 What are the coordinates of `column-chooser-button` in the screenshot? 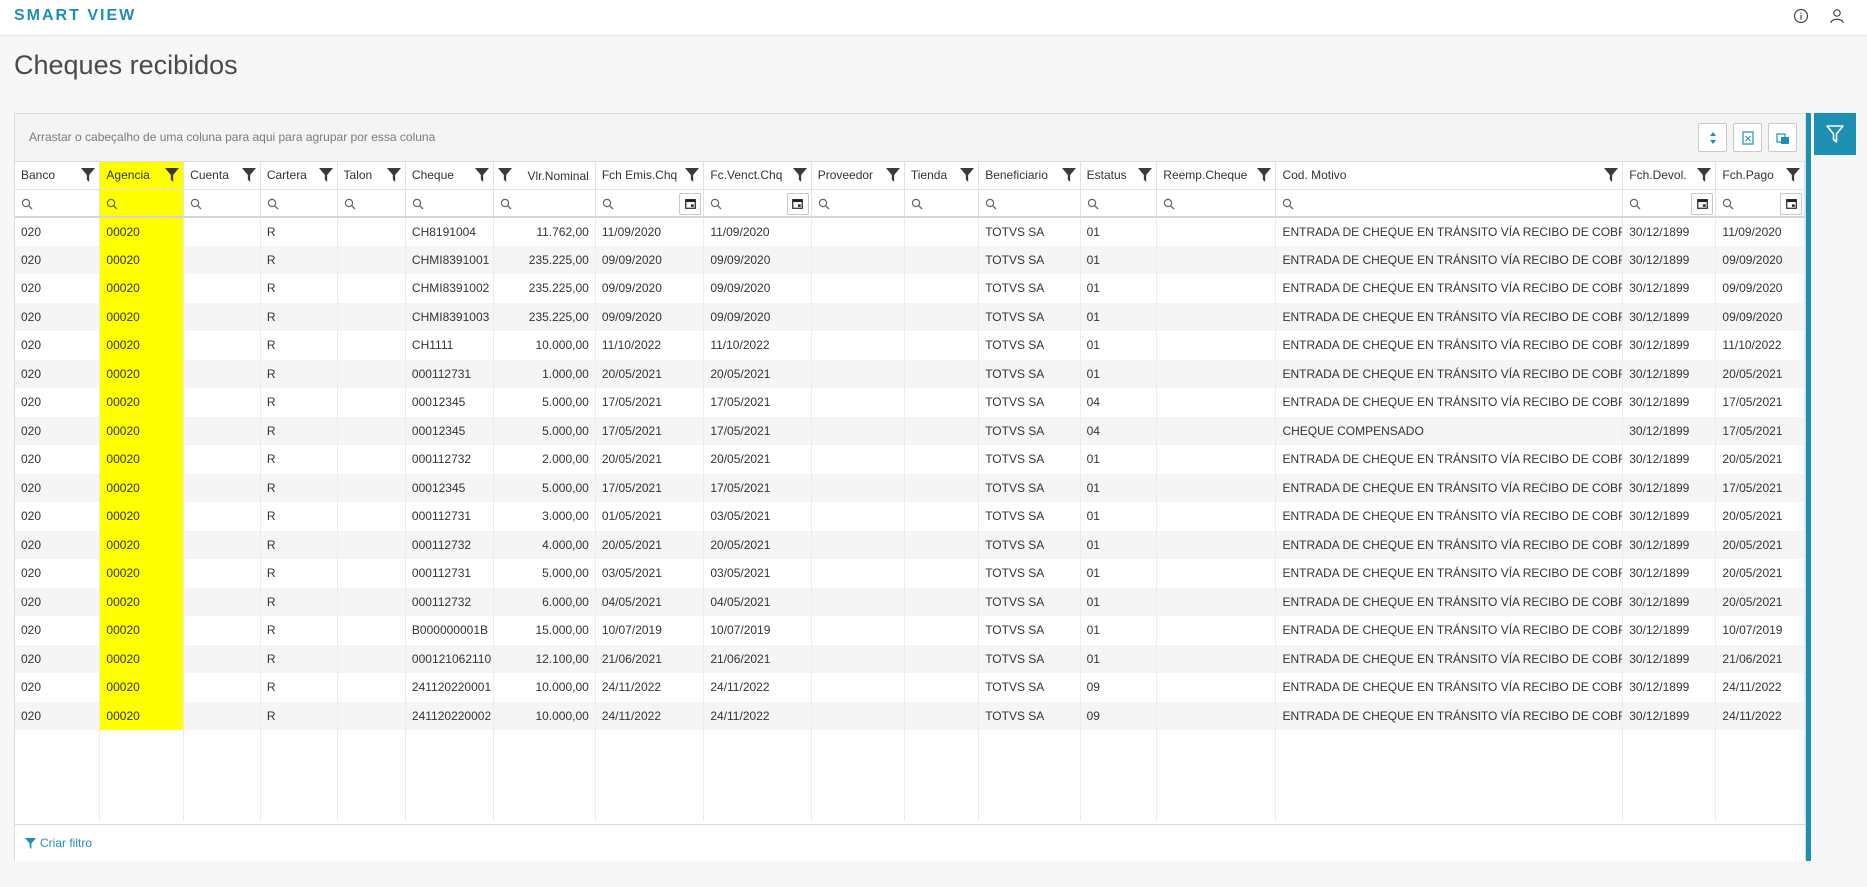 It's located at (1712, 137).